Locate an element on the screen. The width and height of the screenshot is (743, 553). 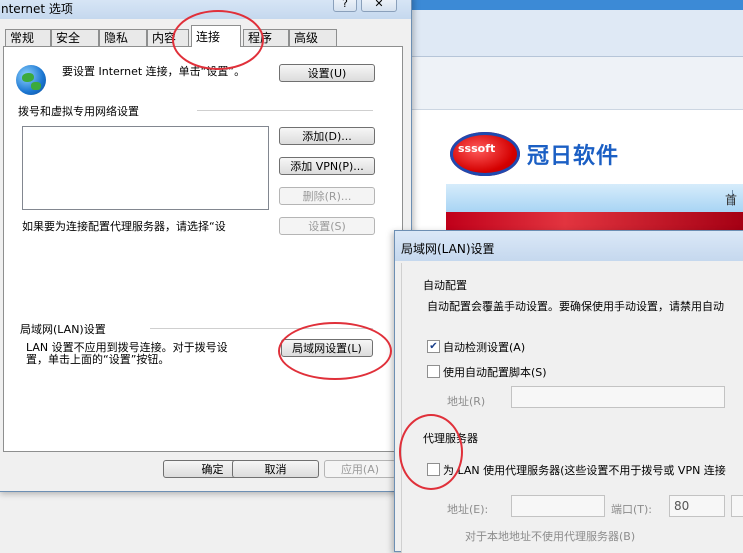
script-address-label: 地址(R) is located at coordinates (466, 401).